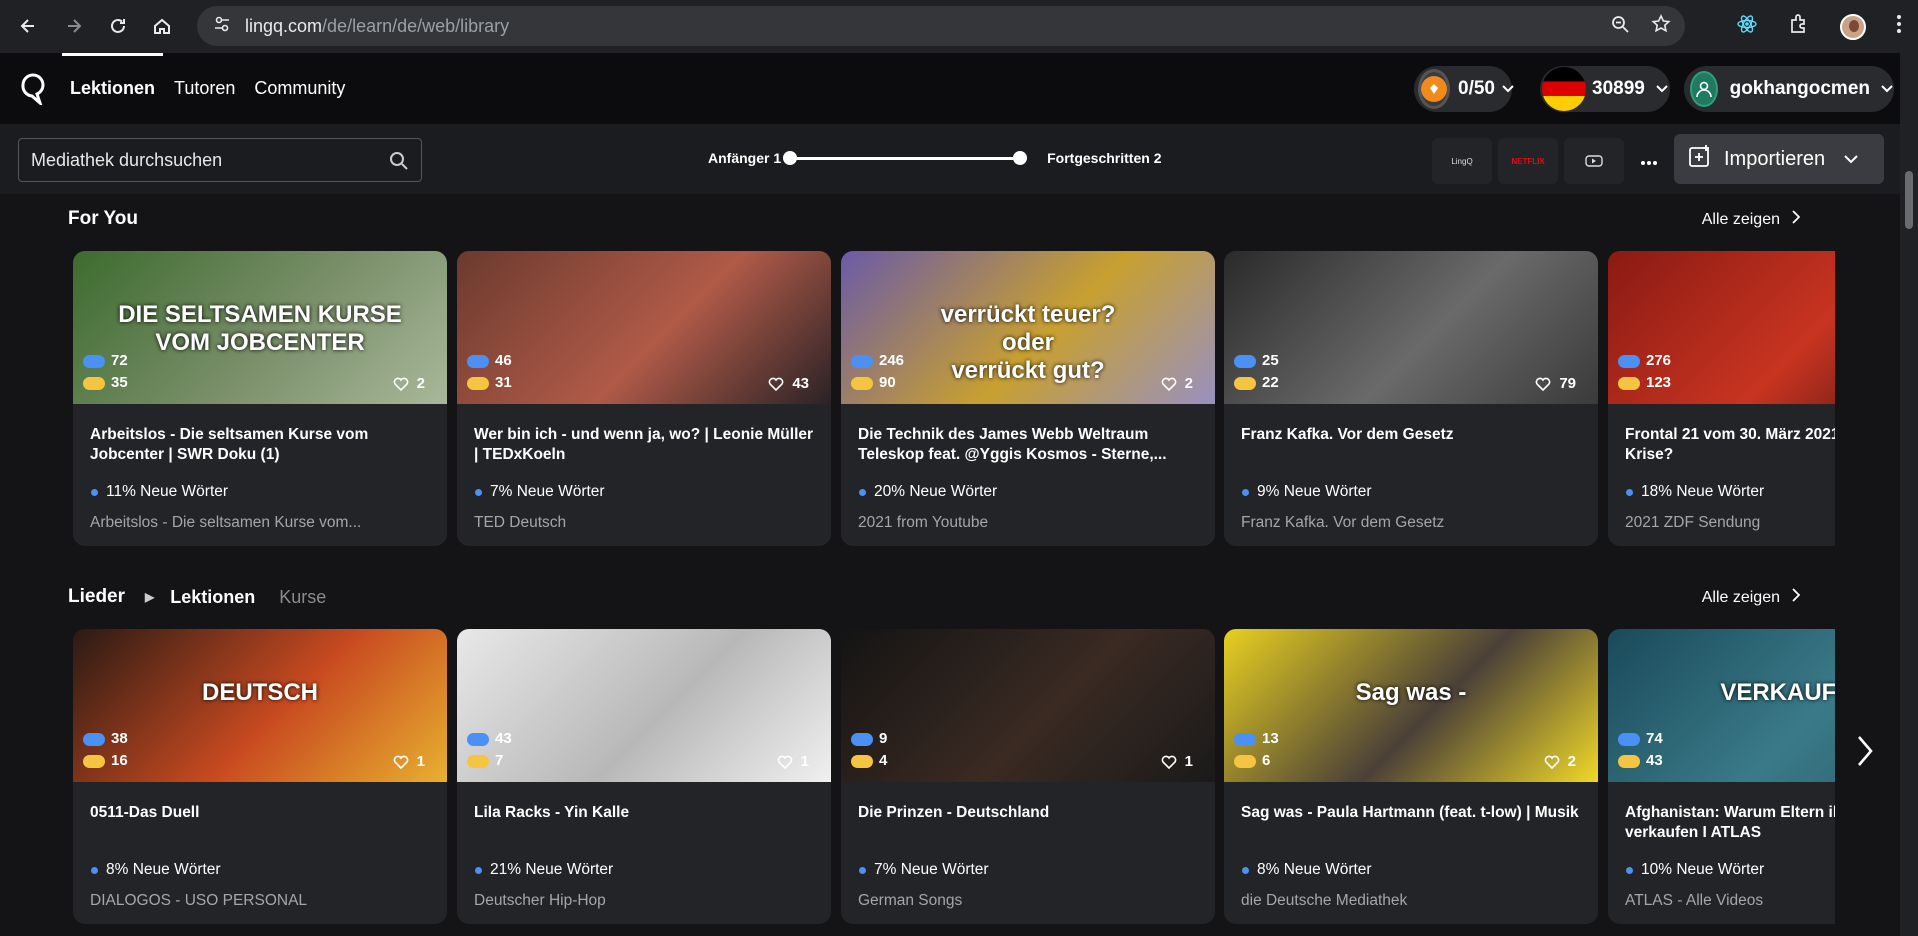 This screenshot has height=936, width=1918. What do you see at coordinates (74, 26) in the screenshot?
I see `forward-icon` at bounding box center [74, 26].